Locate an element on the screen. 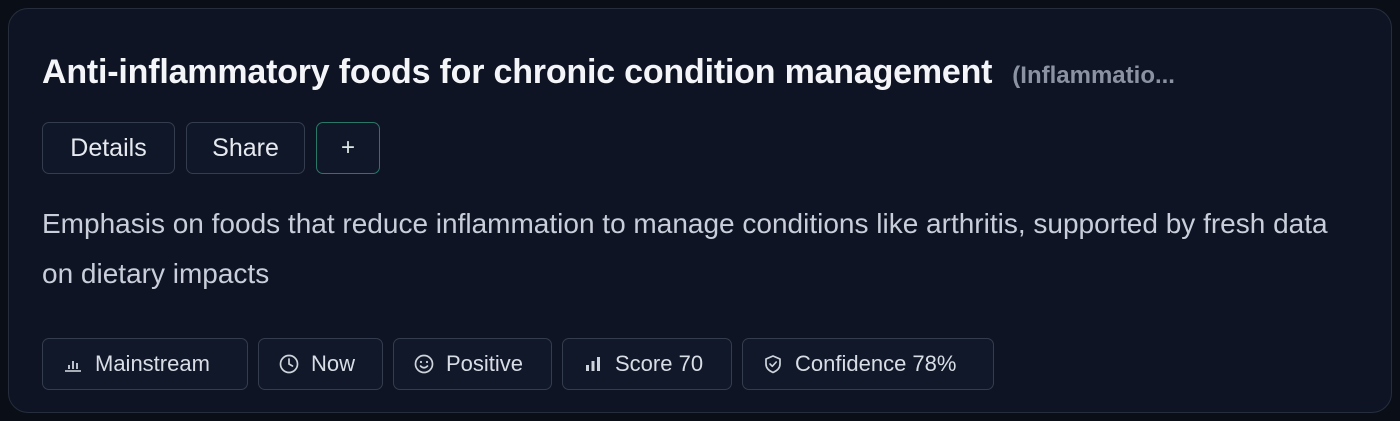  chip-label: Score 70 is located at coordinates (659, 363).